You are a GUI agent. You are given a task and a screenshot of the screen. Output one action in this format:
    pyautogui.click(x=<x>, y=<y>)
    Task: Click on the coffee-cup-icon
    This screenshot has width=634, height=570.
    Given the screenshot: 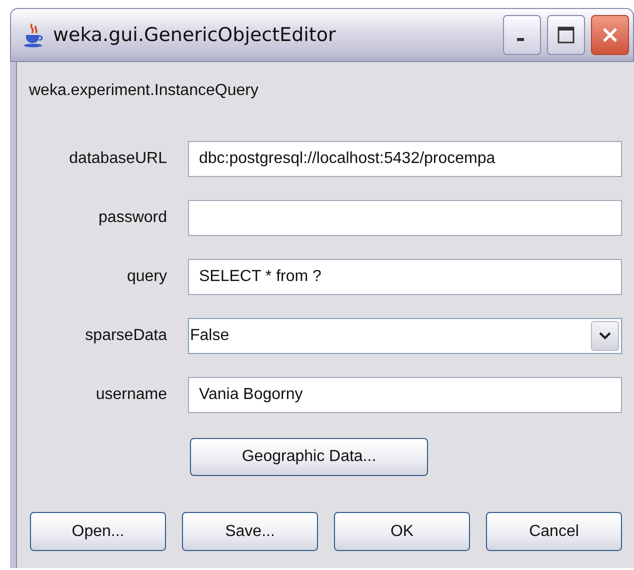 What is the action you would take?
    pyautogui.click(x=34, y=35)
    